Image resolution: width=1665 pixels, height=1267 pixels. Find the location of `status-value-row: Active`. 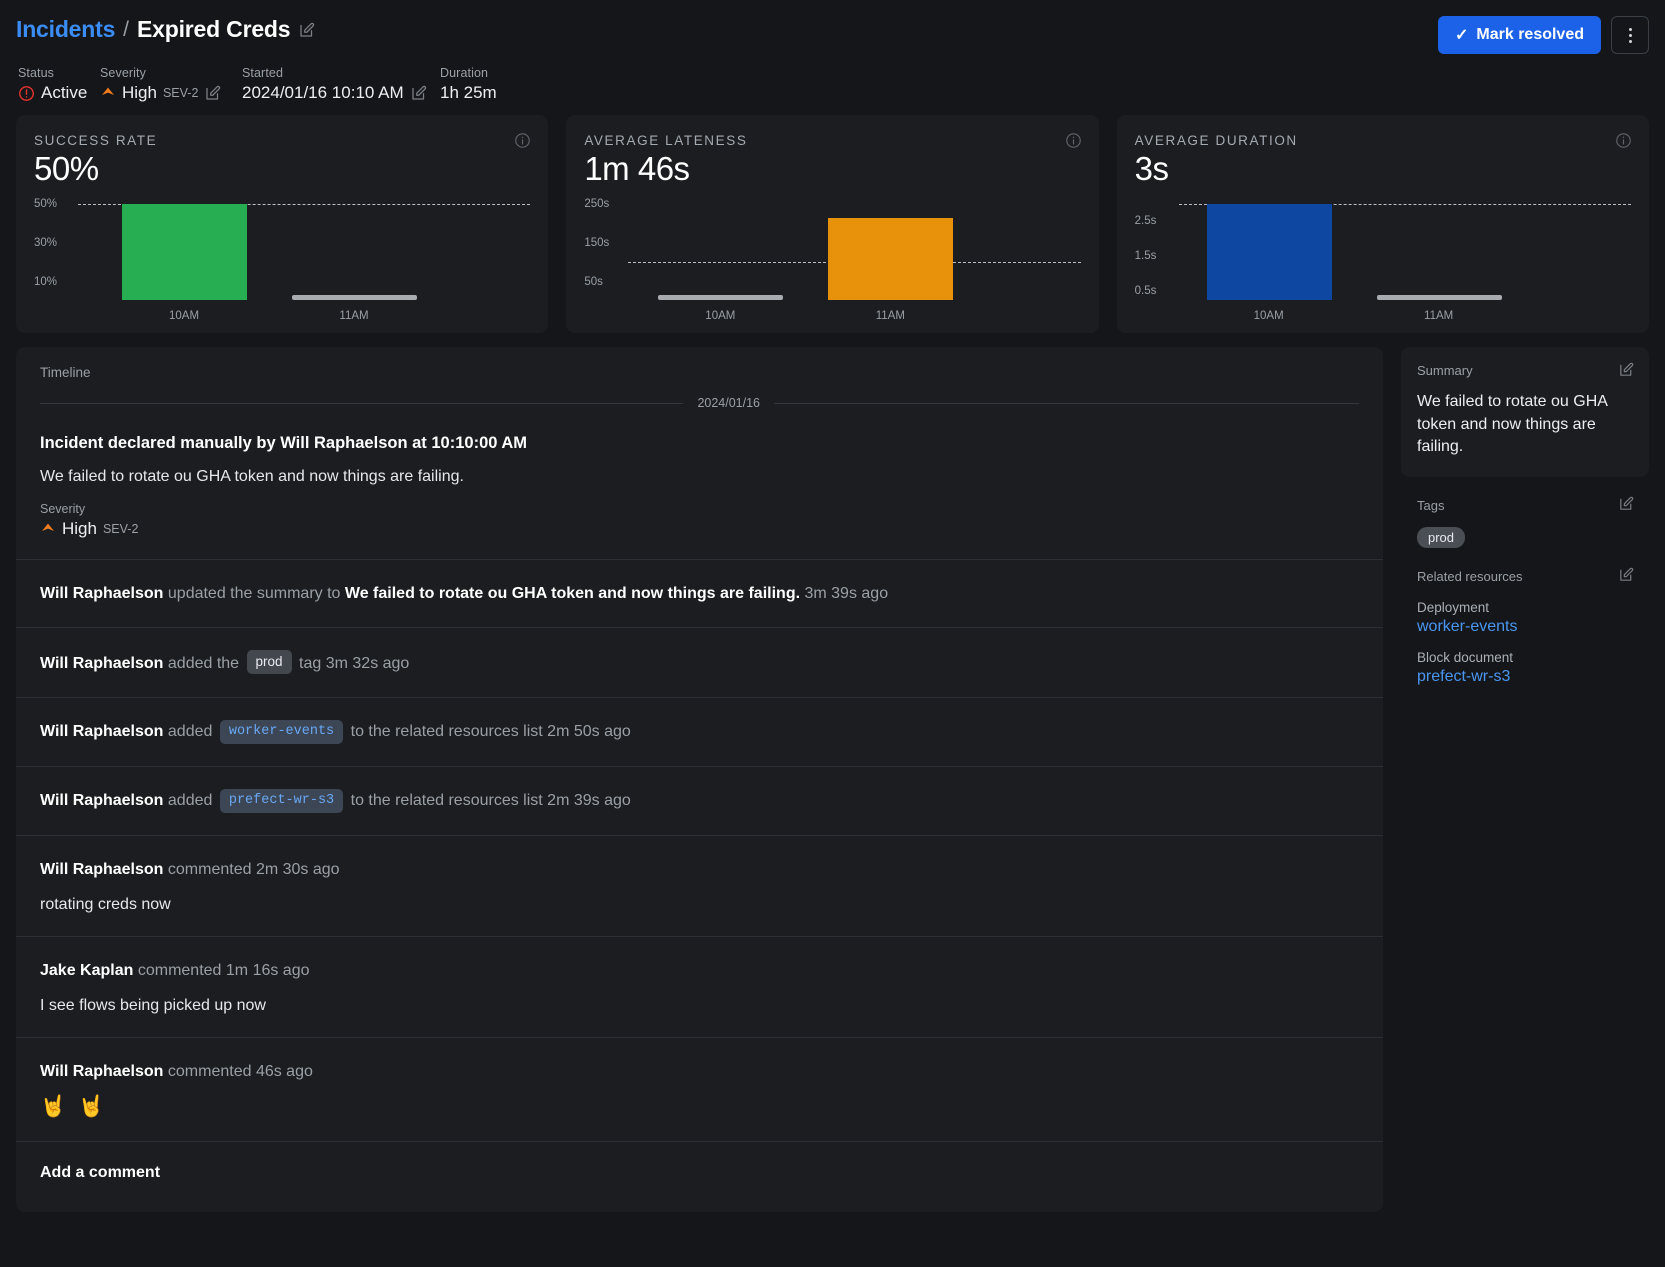

status-value-row: Active is located at coordinates (59, 93).